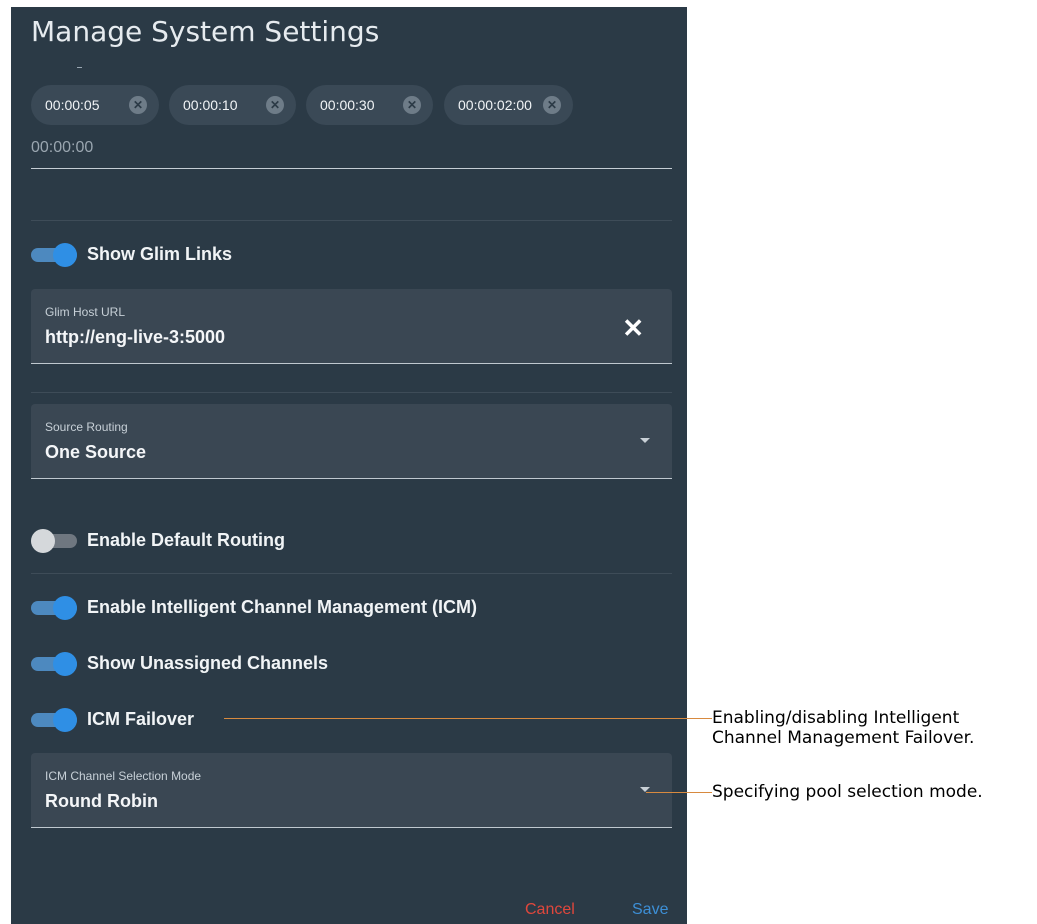 Image resolution: width=1037 pixels, height=924 pixels. I want to click on time-chip: 00:00:02:00 ✕, so click(508, 105).